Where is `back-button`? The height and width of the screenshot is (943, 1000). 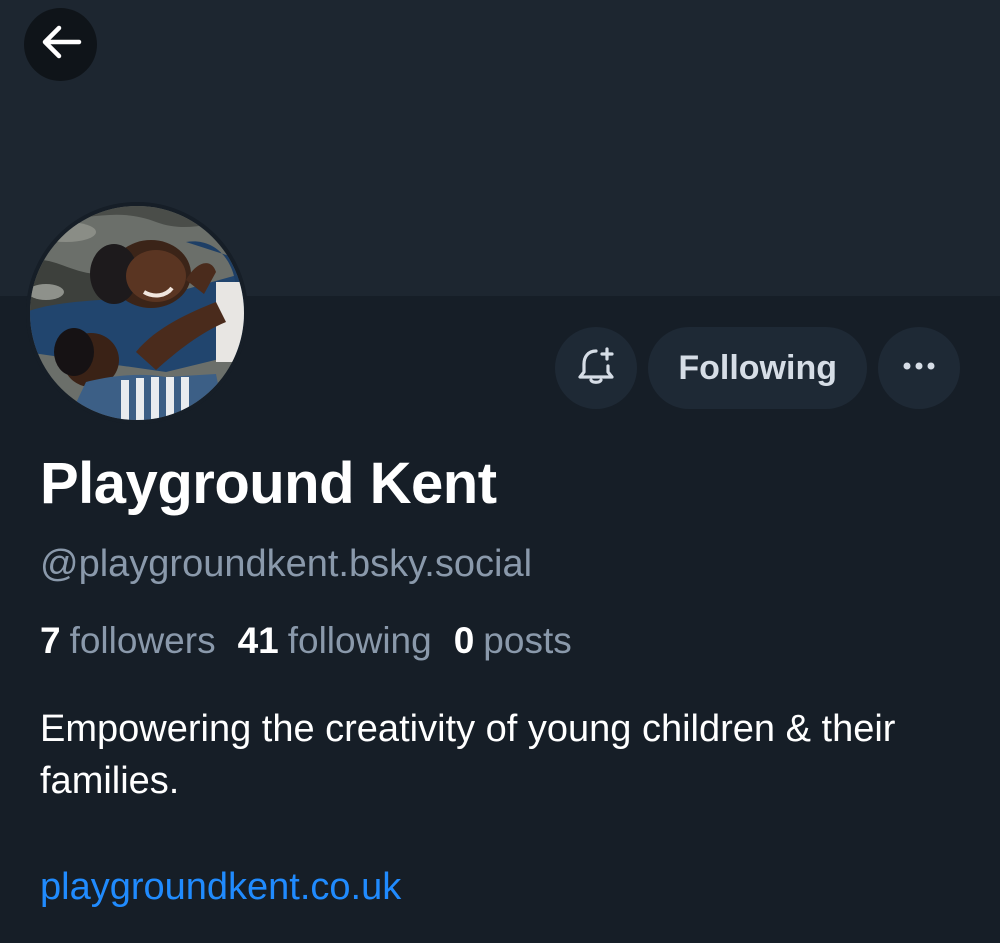
back-button is located at coordinates (60, 44).